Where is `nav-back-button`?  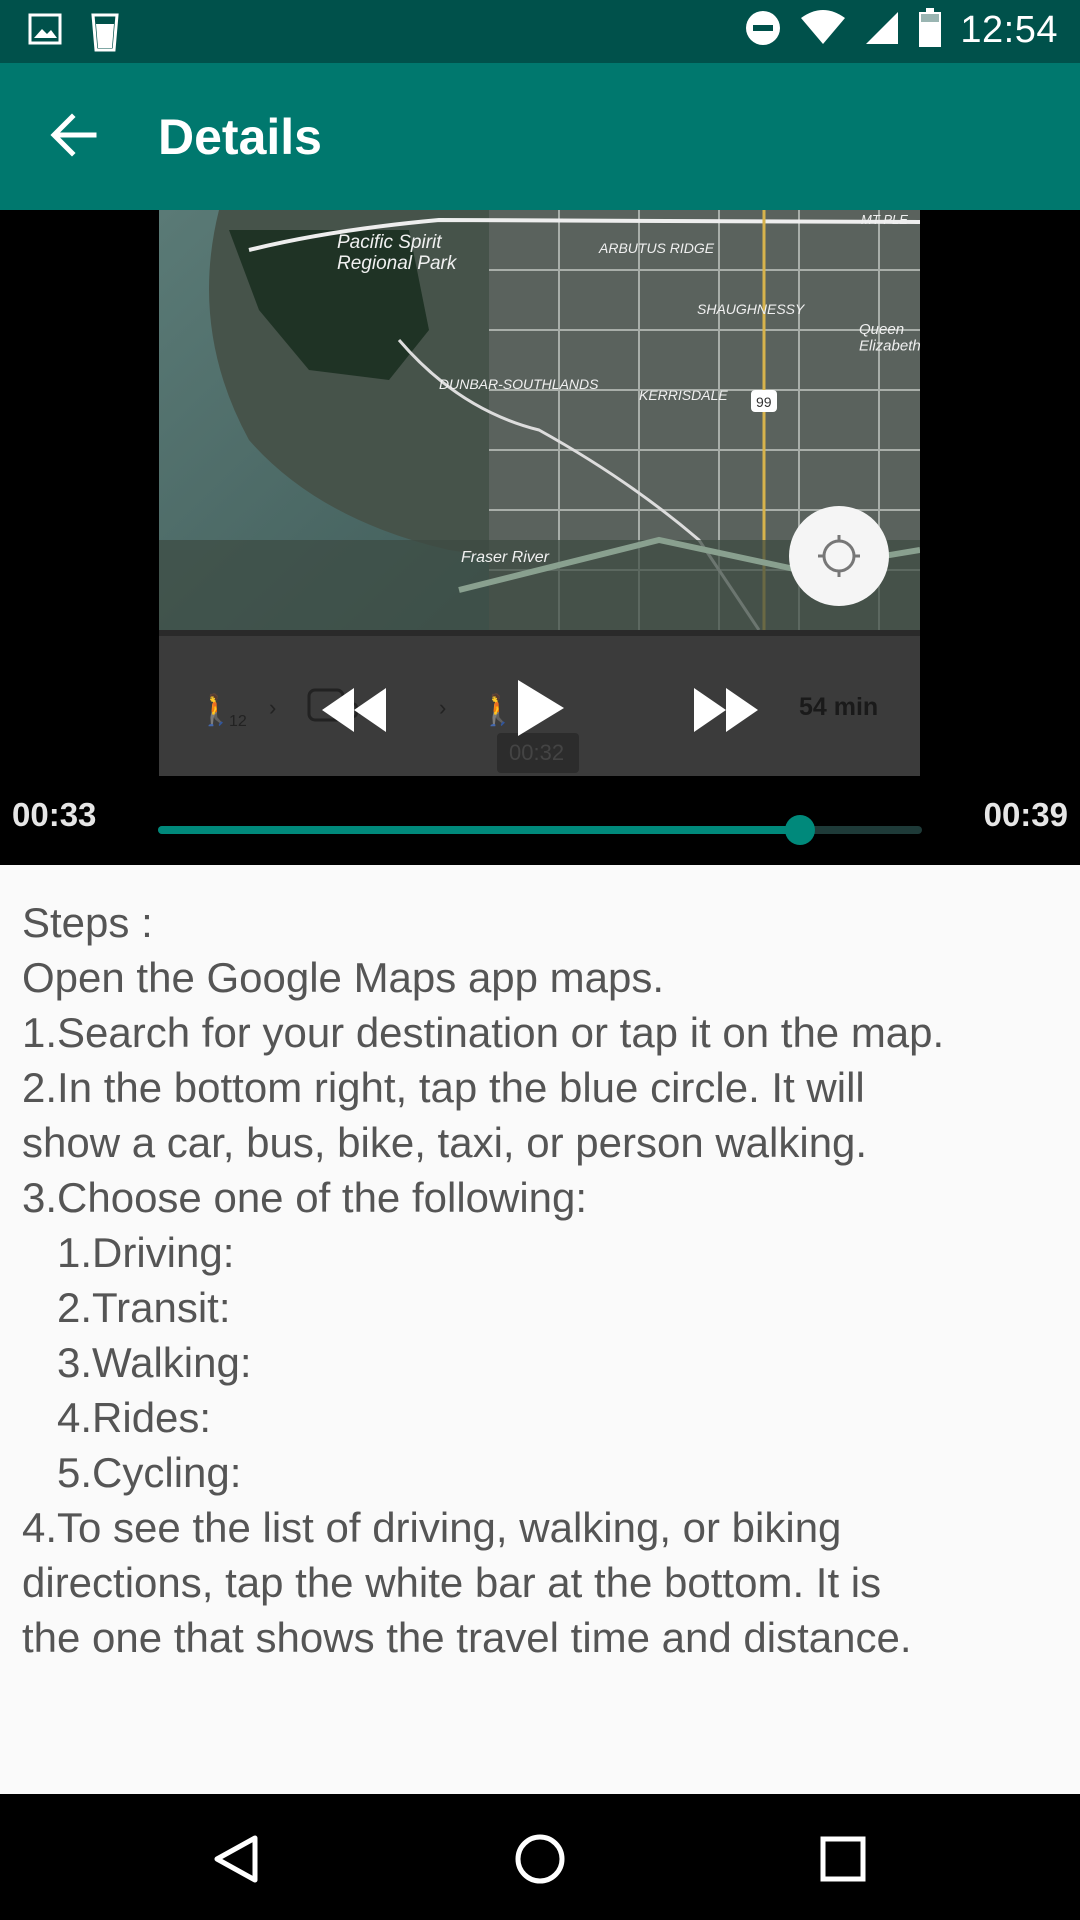 nav-back-button is located at coordinates (238, 1859).